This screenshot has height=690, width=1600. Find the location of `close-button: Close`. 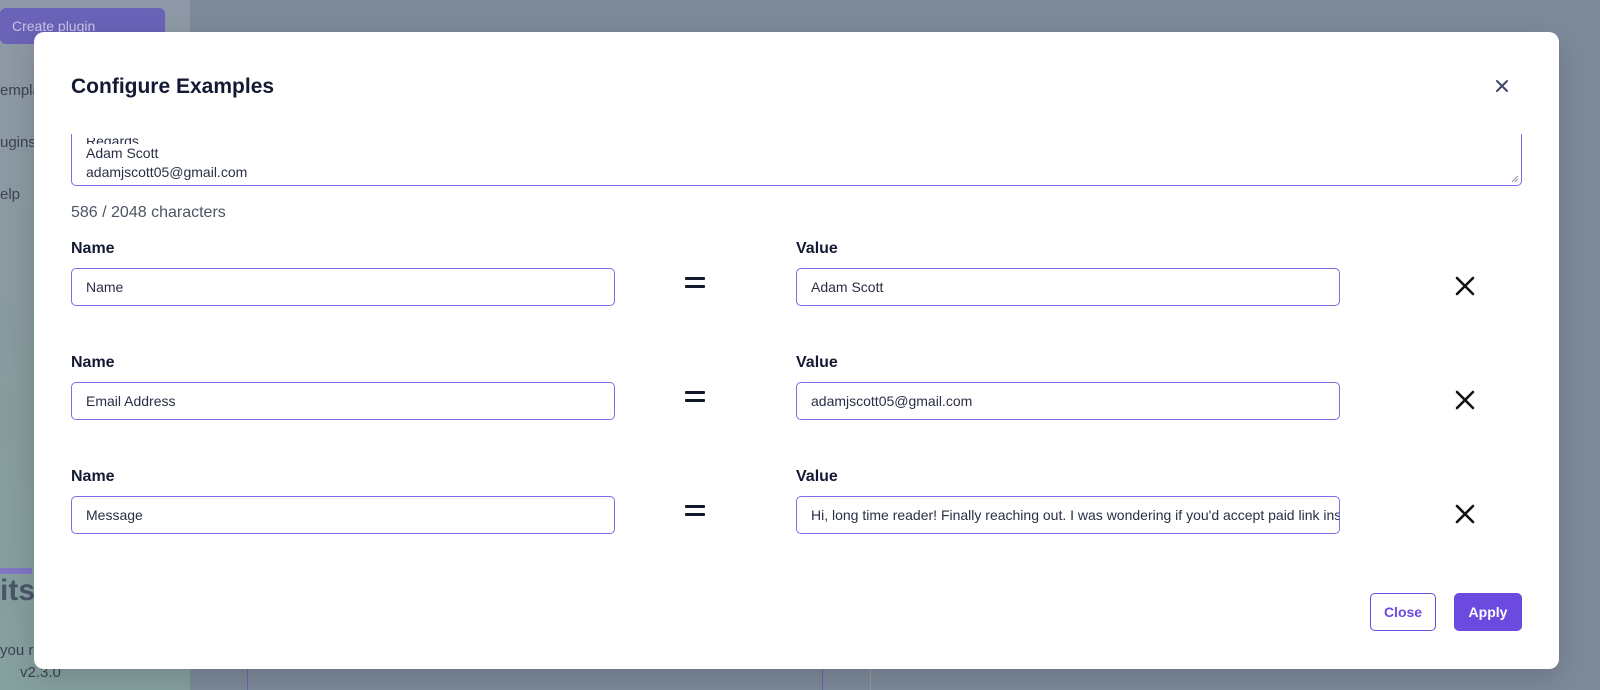

close-button: Close is located at coordinates (1403, 612).